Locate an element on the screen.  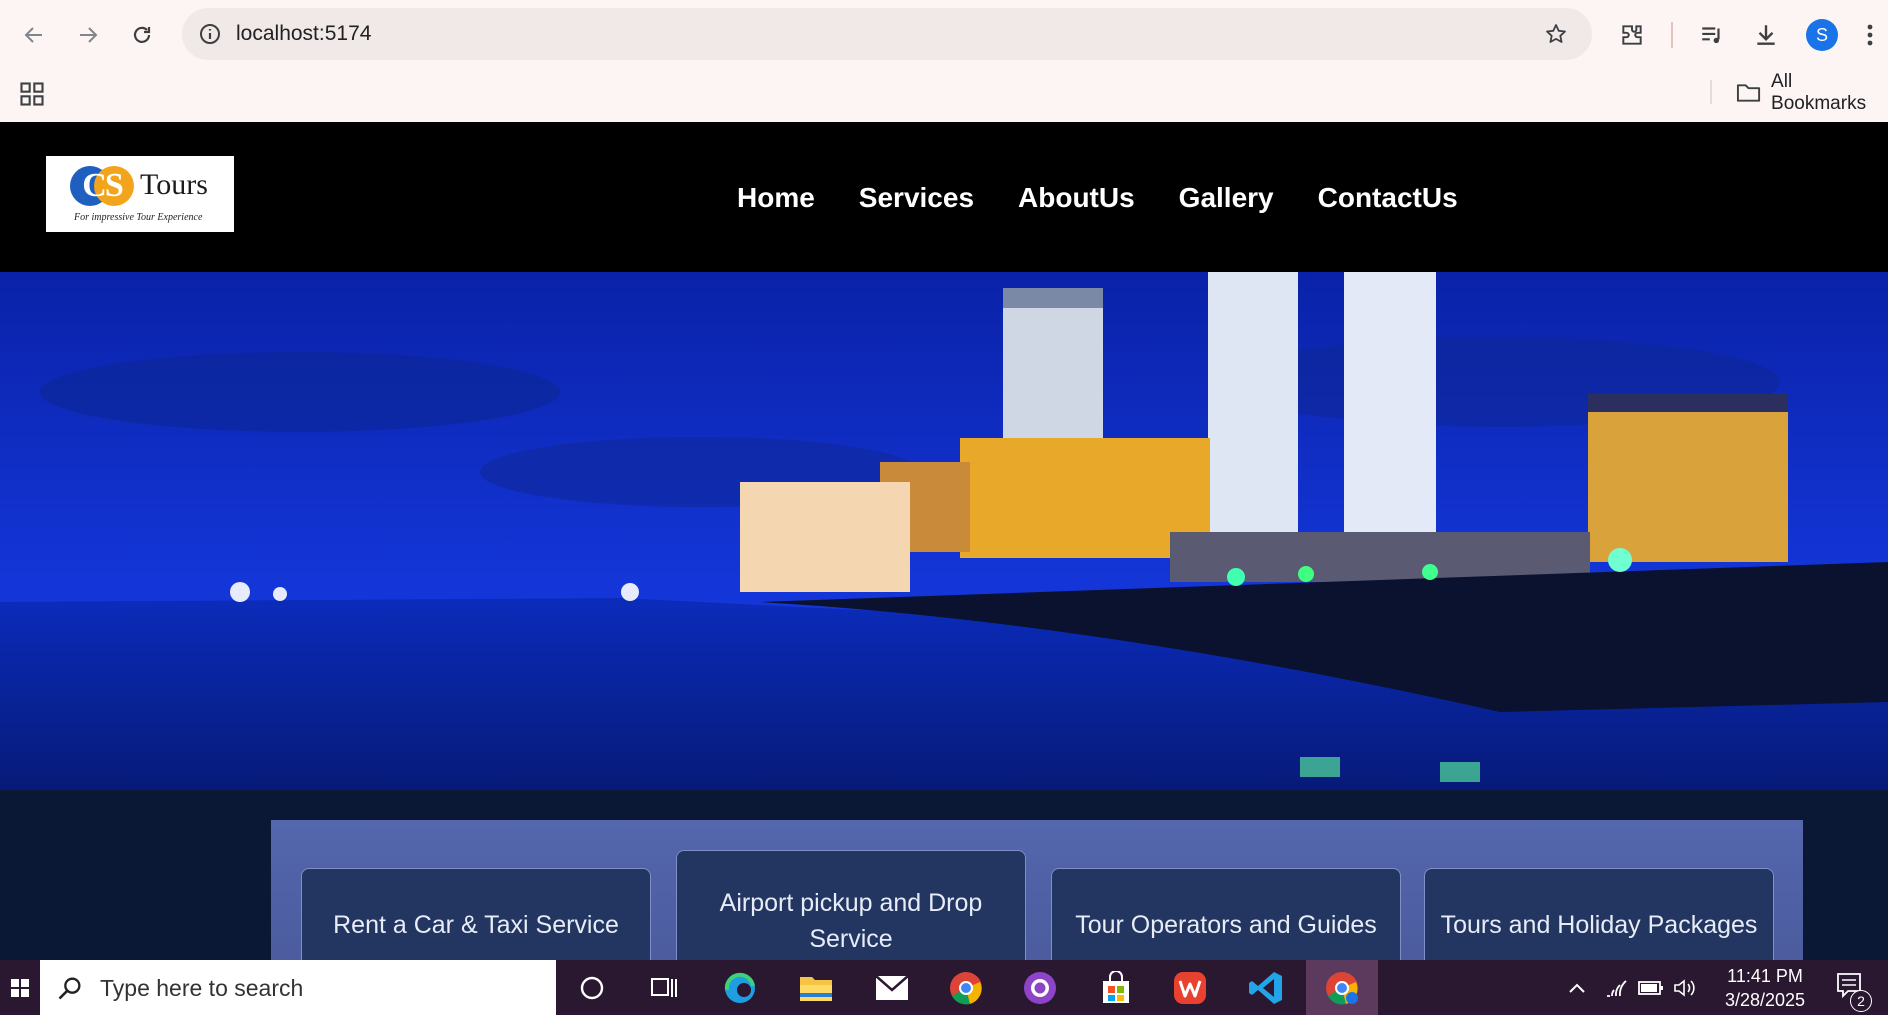
site-info-icon is located at coordinates (210, 34).